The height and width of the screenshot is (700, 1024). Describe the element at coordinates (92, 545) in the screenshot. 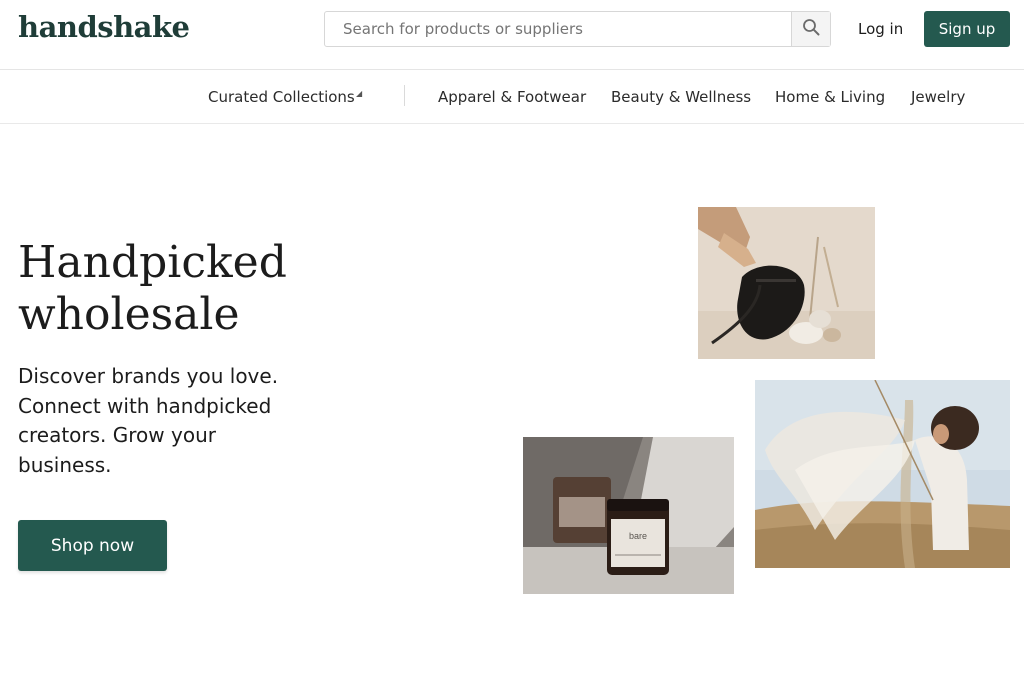

I see `shop-now-button: Shop now` at that location.